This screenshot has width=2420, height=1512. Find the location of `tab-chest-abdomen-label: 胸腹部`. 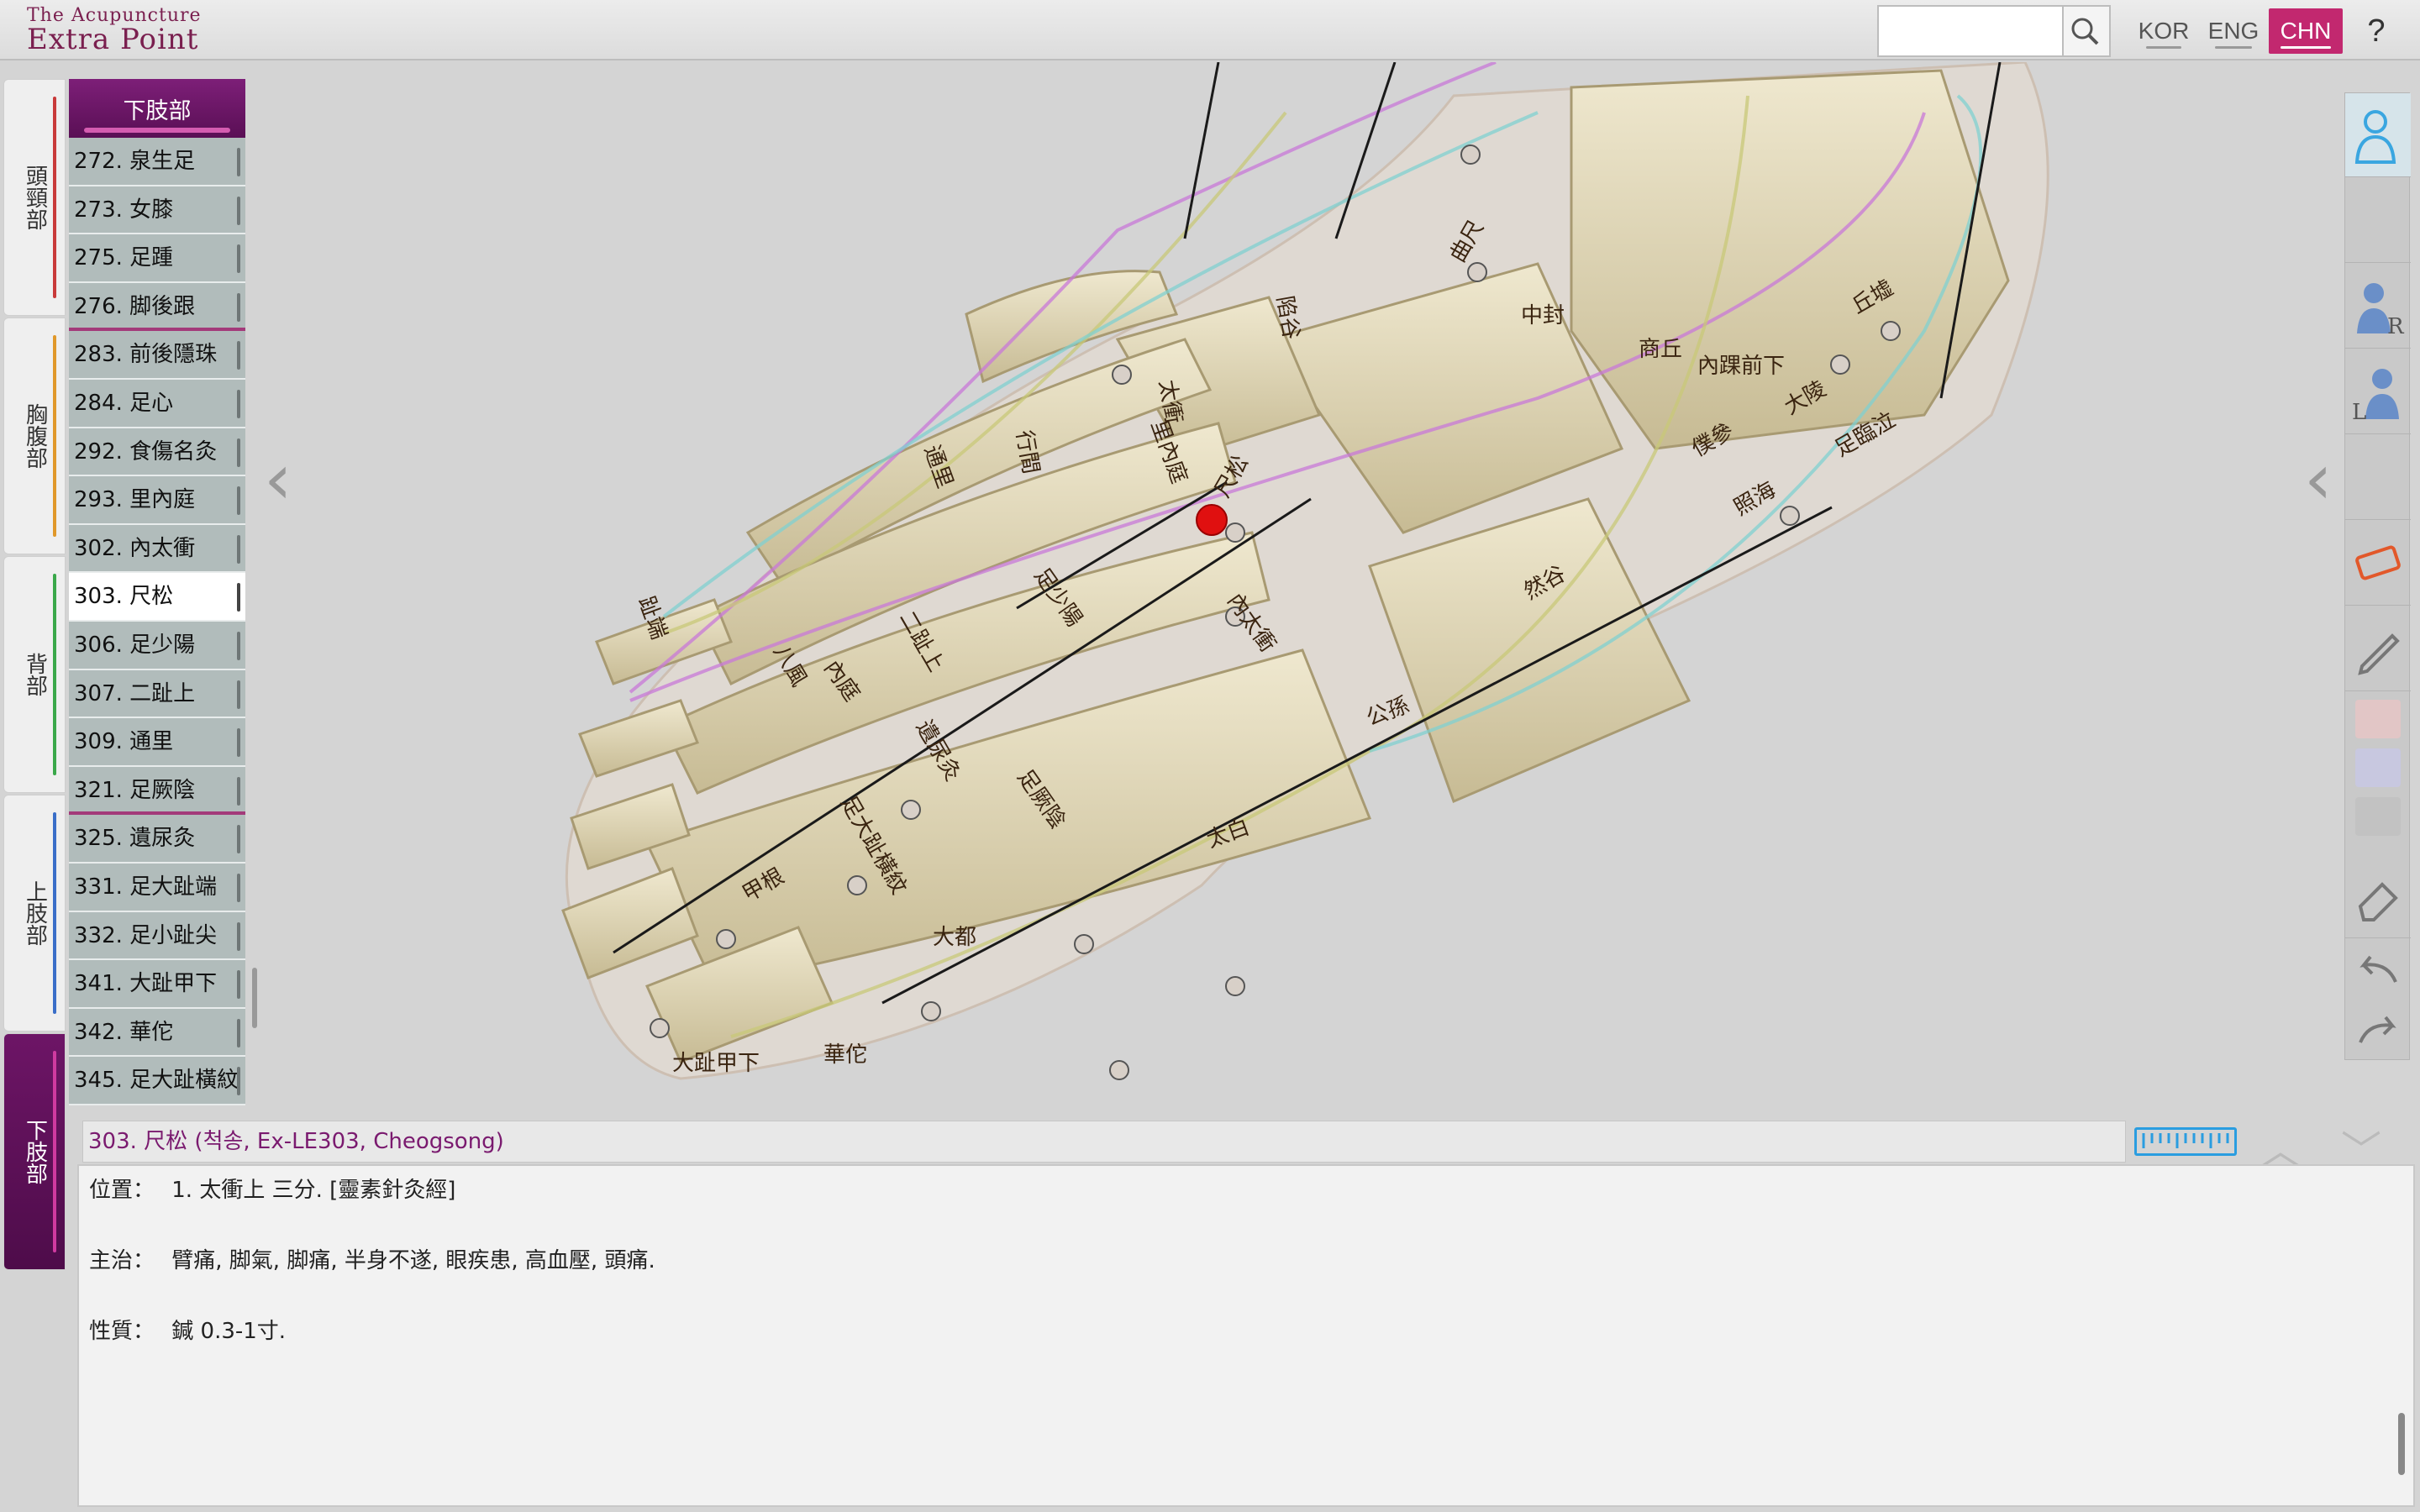

tab-chest-abdomen-label: 胸腹部 is located at coordinates (35, 436).